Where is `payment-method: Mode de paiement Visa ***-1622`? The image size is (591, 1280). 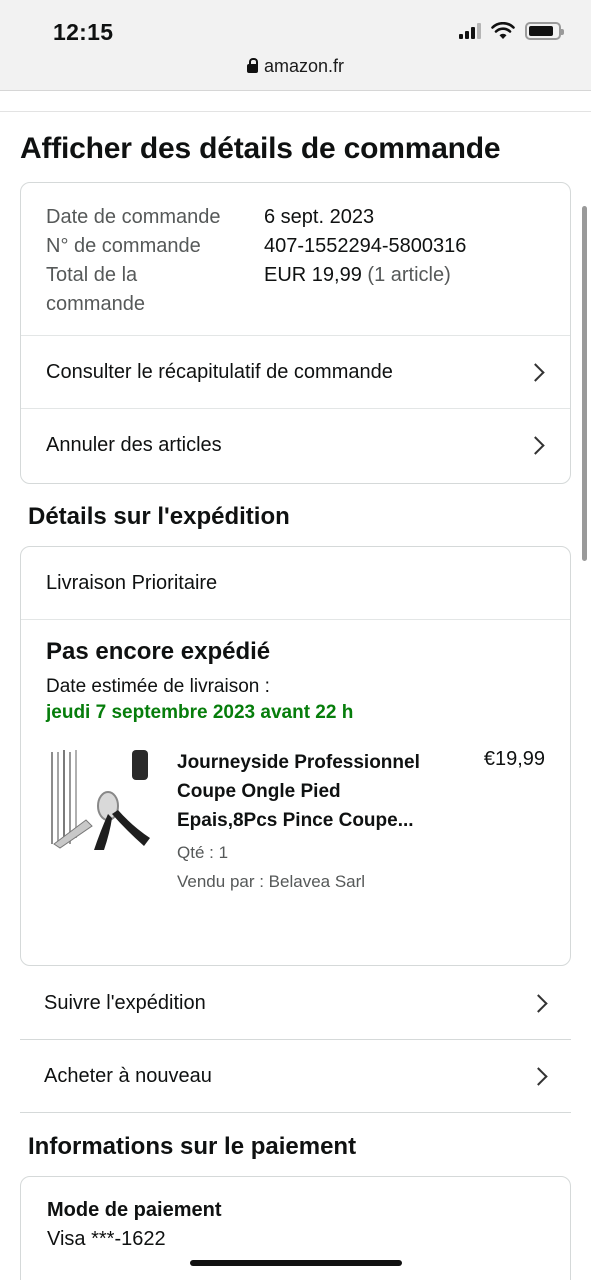 payment-method: Mode de paiement Visa ***-1622 is located at coordinates (295, 1225).